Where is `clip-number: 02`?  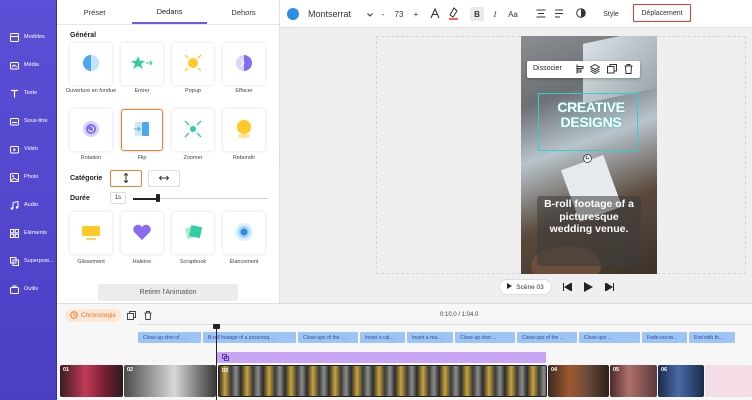 clip-number: 02 is located at coordinates (130, 370).